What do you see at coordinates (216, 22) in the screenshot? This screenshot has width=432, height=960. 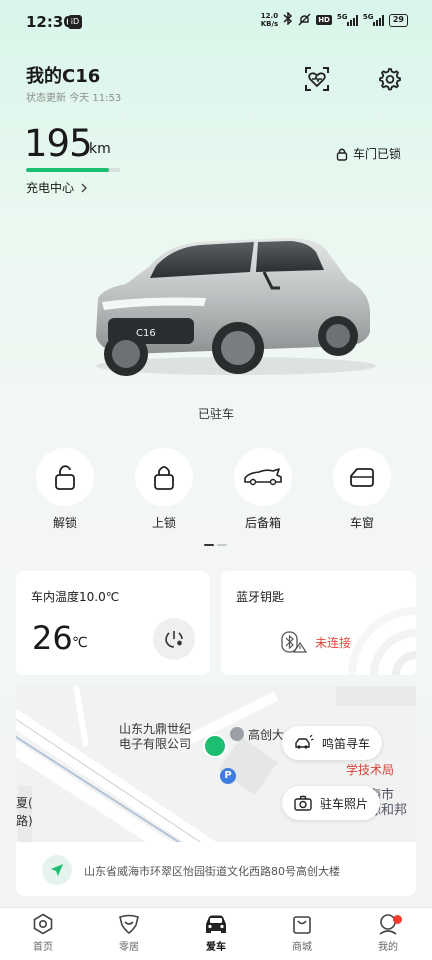 I see `status-bar: 12:30 iD 12.0 KB/s HD 5G 5G 29` at bounding box center [216, 22].